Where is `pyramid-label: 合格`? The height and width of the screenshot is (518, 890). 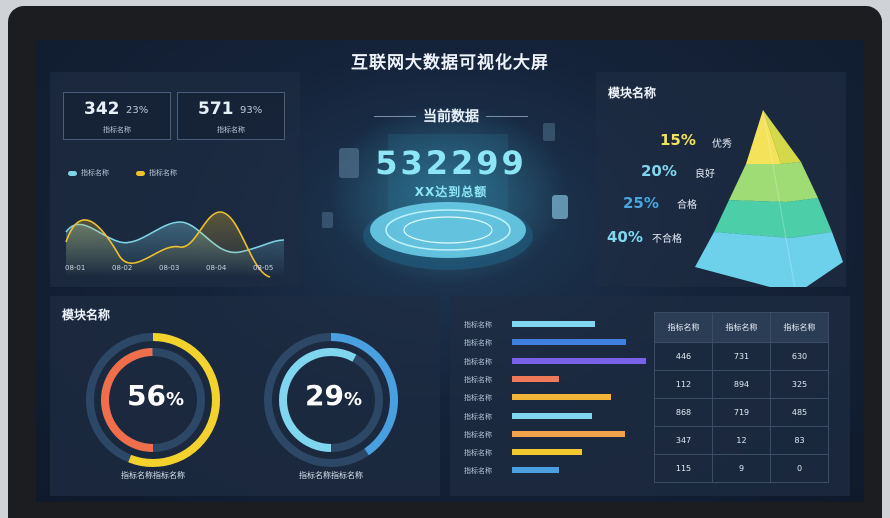
pyramid-label: 合格 is located at coordinates (687, 205).